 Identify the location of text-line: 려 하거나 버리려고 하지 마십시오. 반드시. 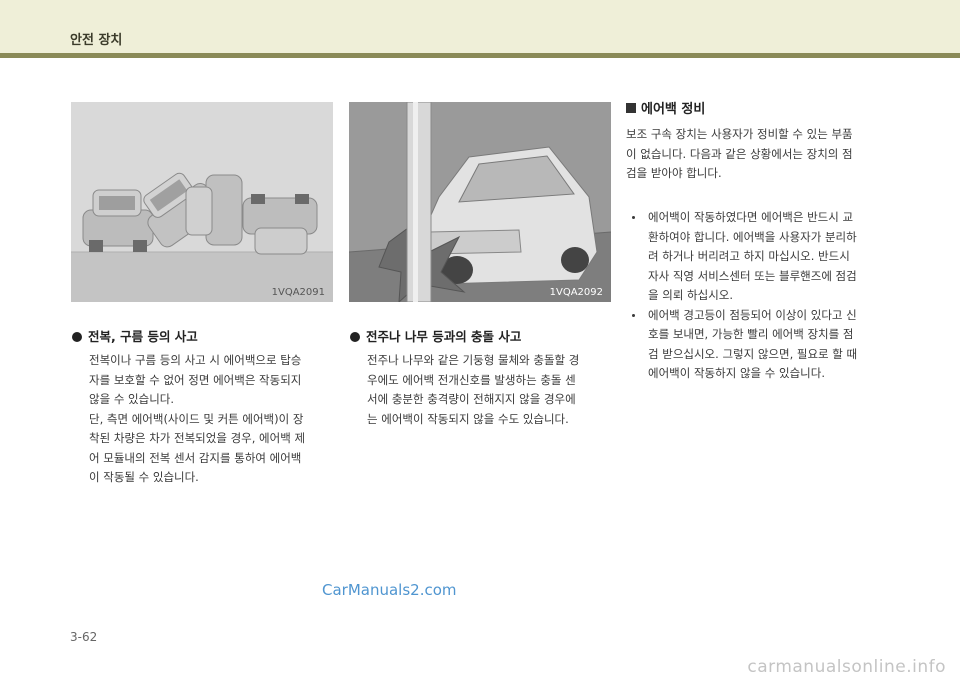
(749, 256).